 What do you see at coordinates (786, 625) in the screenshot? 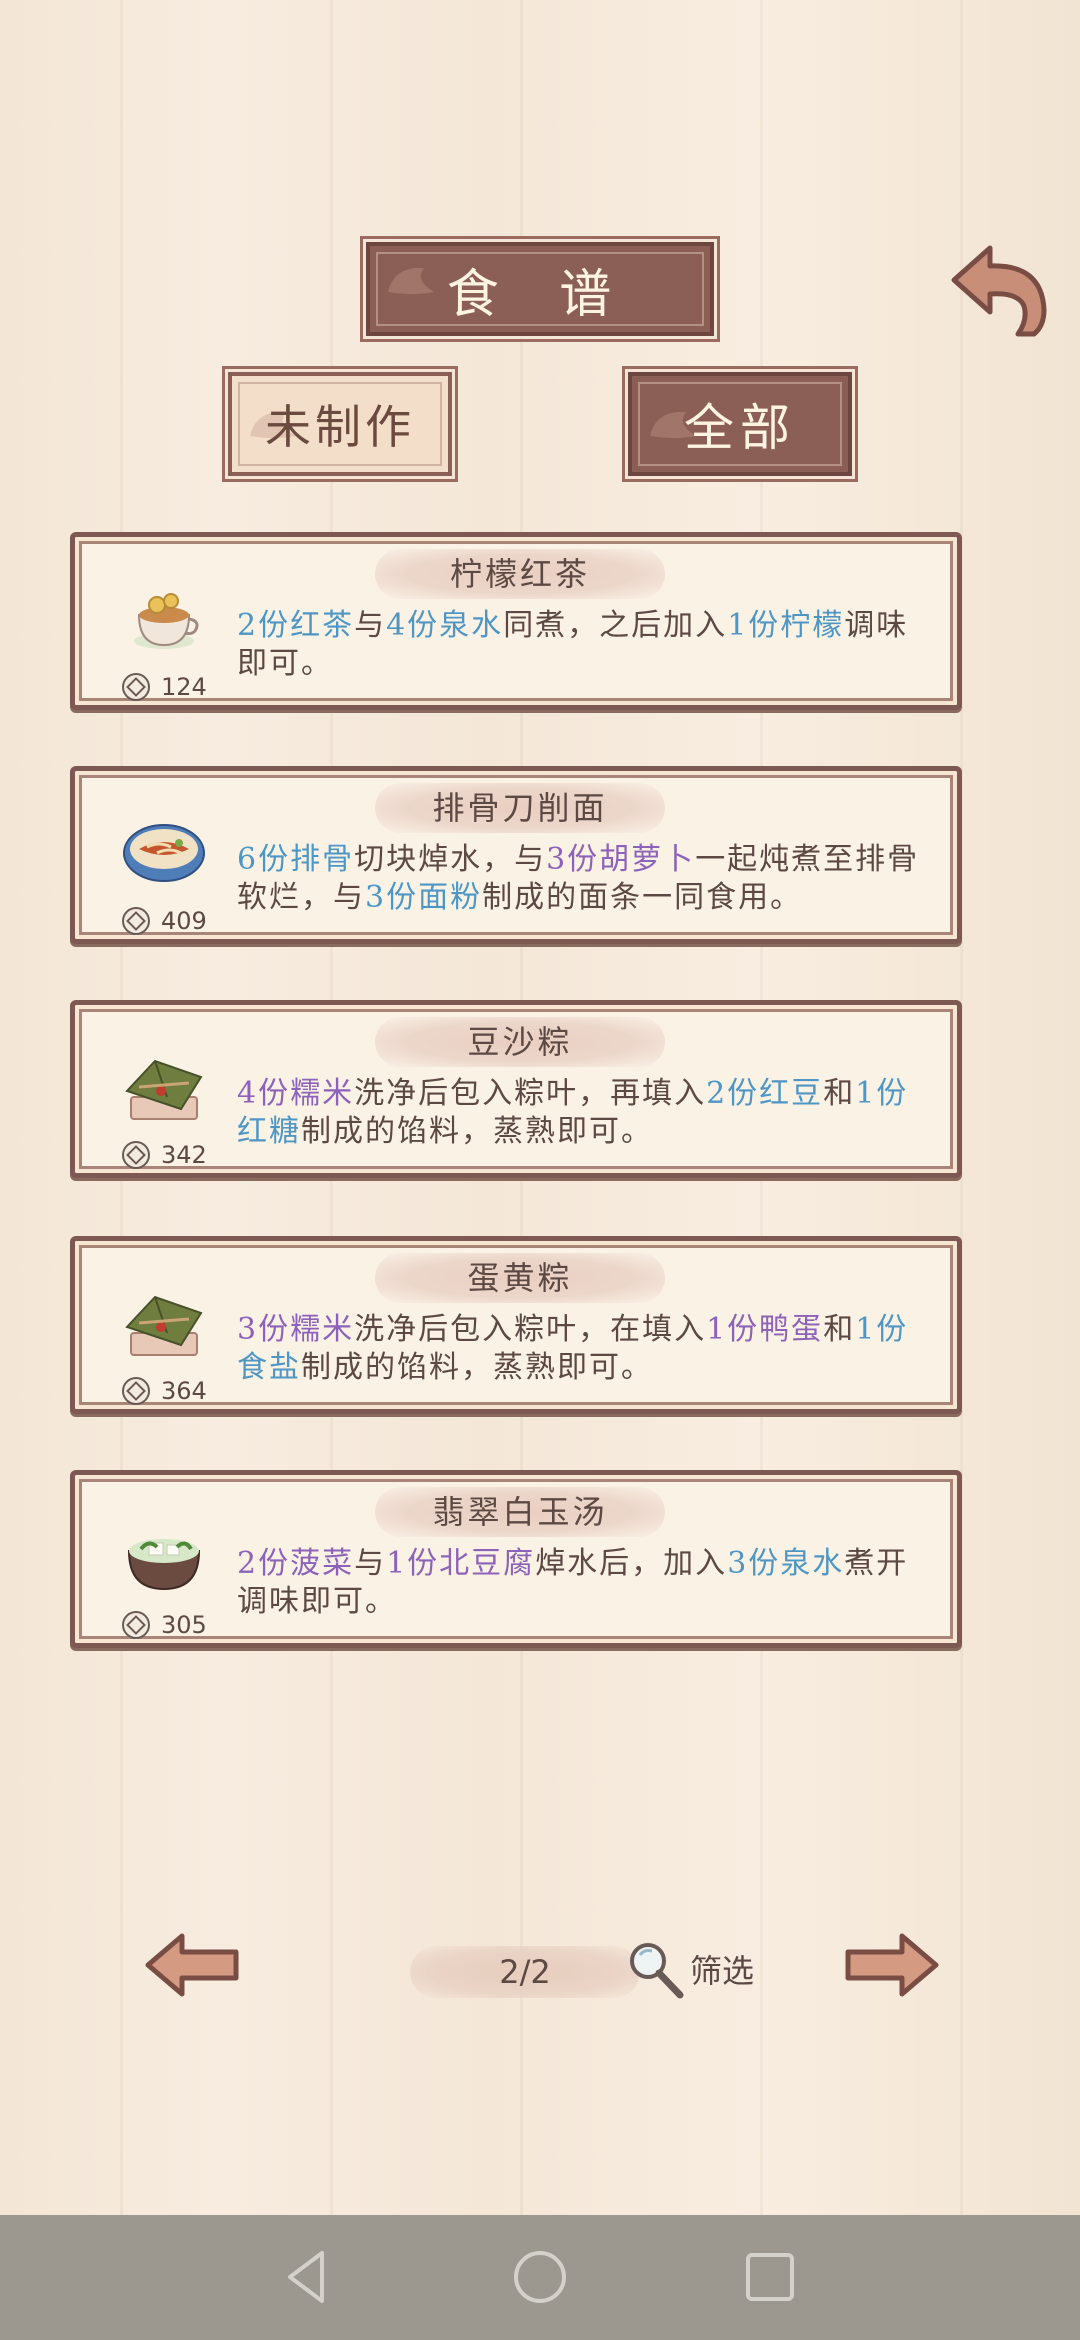
I see `ingredient-highlight: 1份柠檬` at bounding box center [786, 625].